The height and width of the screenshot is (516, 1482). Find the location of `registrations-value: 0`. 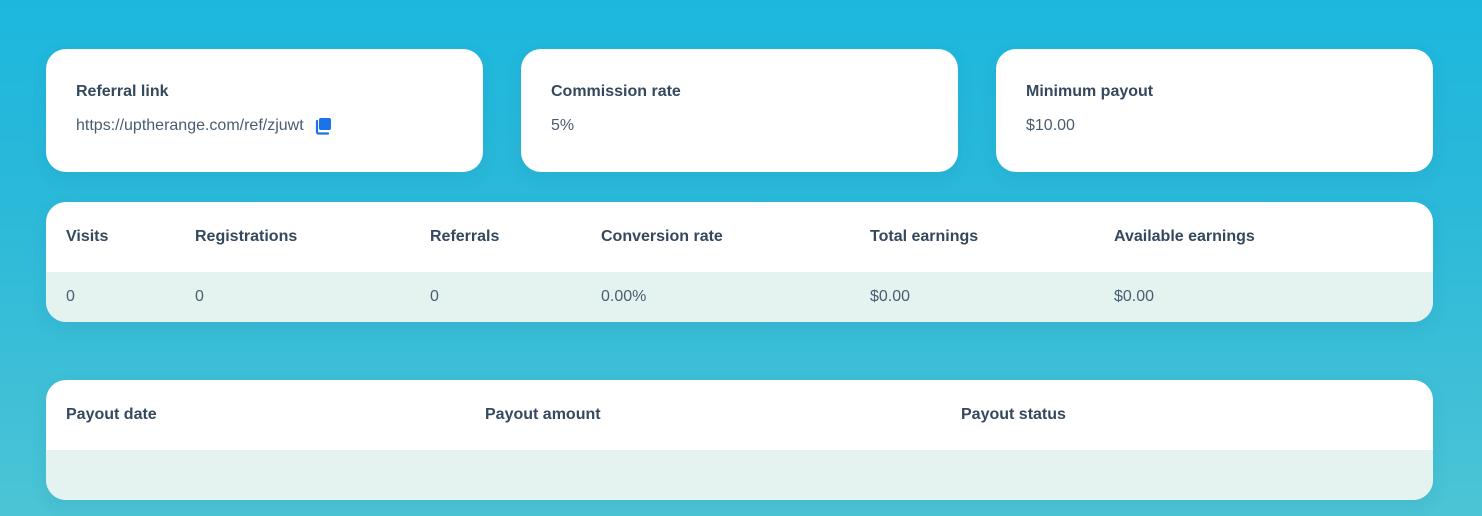

registrations-value: 0 is located at coordinates (292, 297).